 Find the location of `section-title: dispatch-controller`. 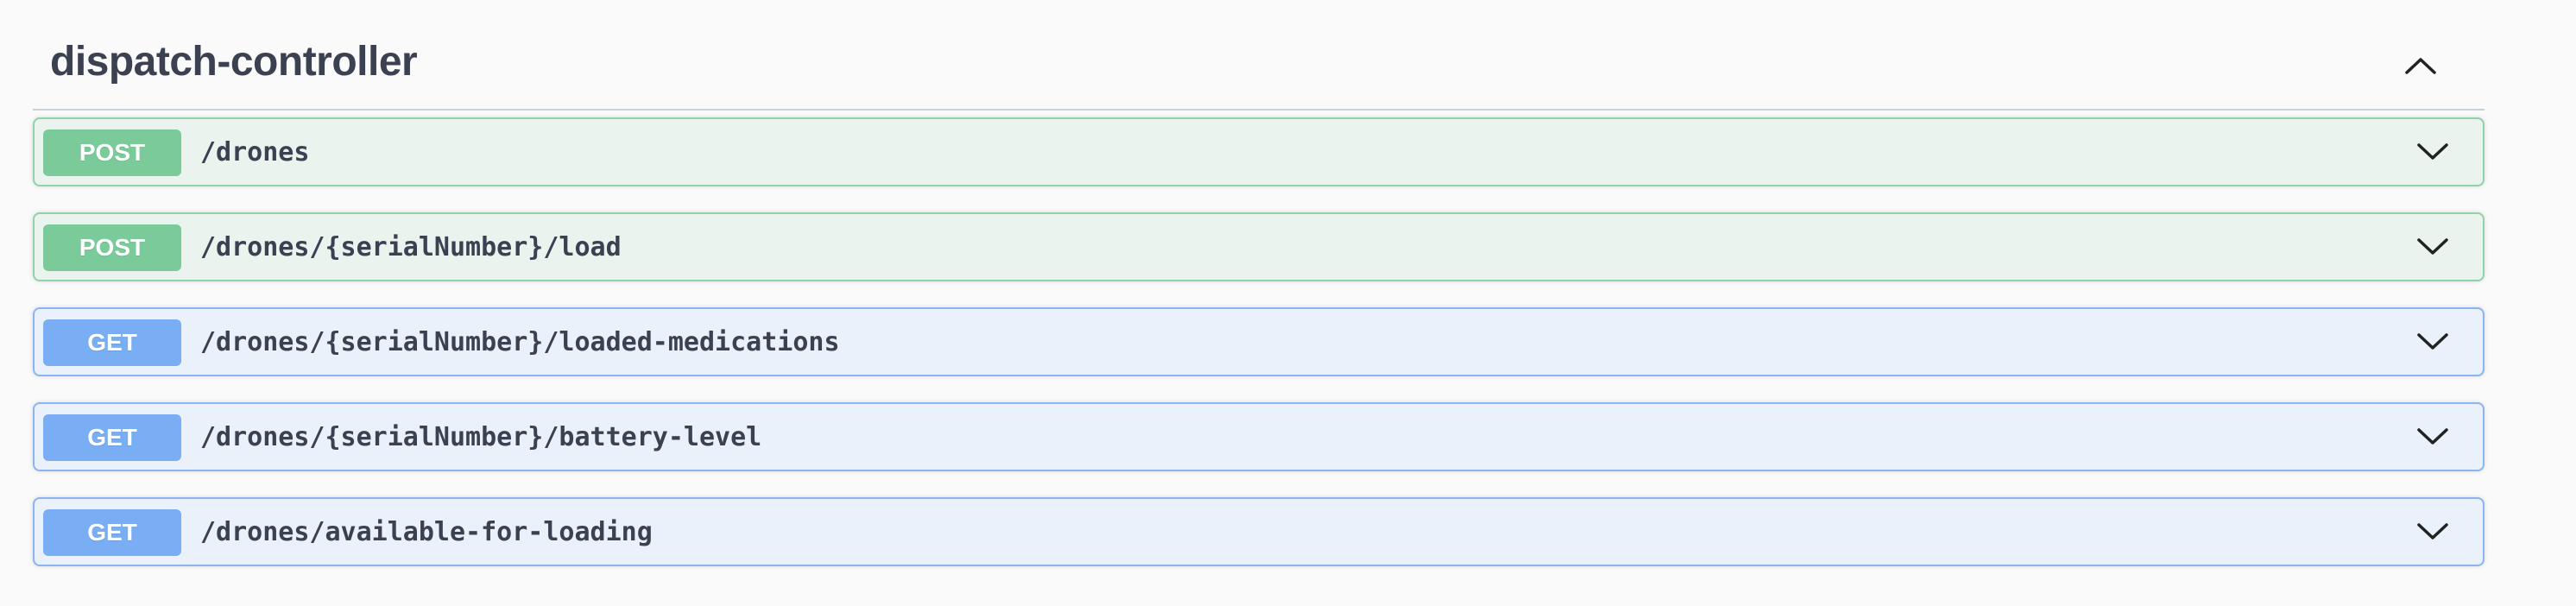

section-title: dispatch-controller is located at coordinates (234, 62).